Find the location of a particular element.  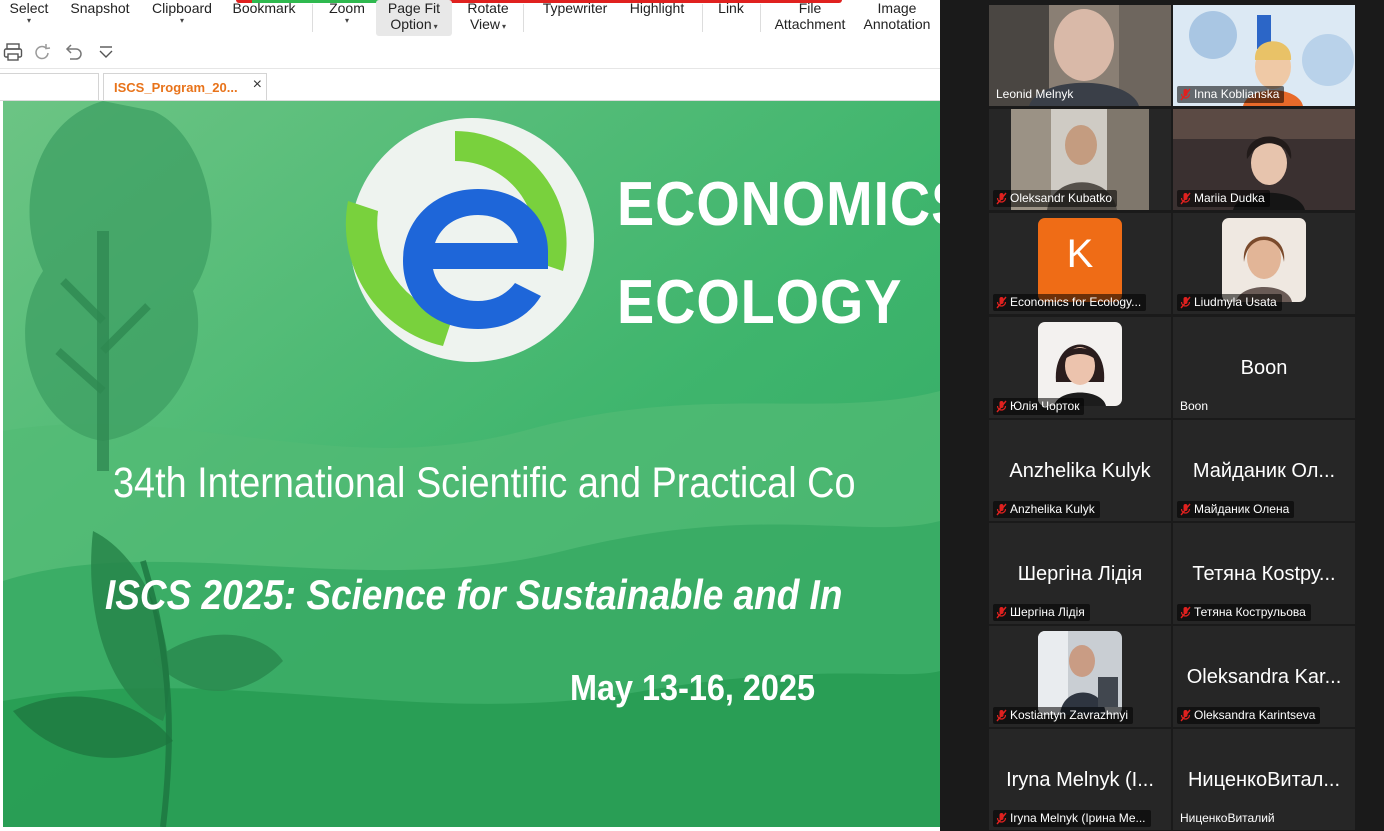

participant-name: Anzhelika Kulyk is located at coordinates (1052, 509).